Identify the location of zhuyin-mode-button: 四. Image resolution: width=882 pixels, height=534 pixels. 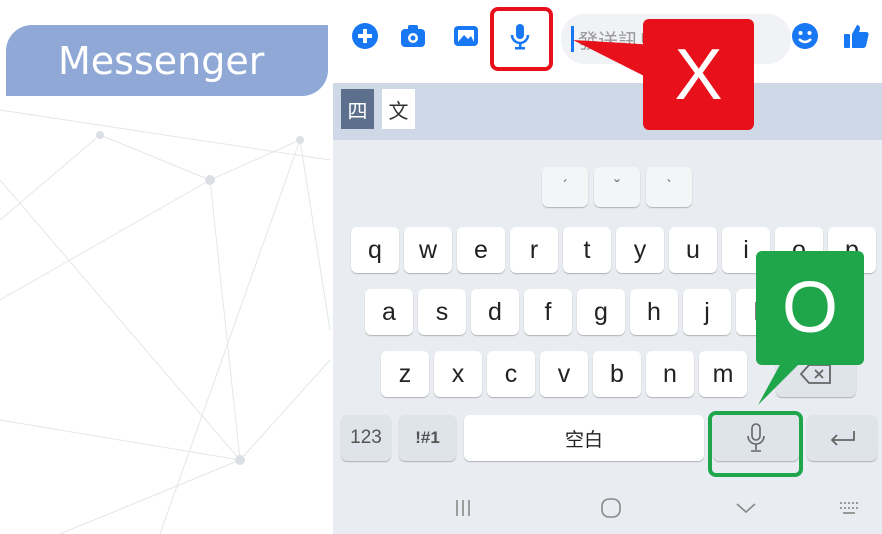
(357, 109).